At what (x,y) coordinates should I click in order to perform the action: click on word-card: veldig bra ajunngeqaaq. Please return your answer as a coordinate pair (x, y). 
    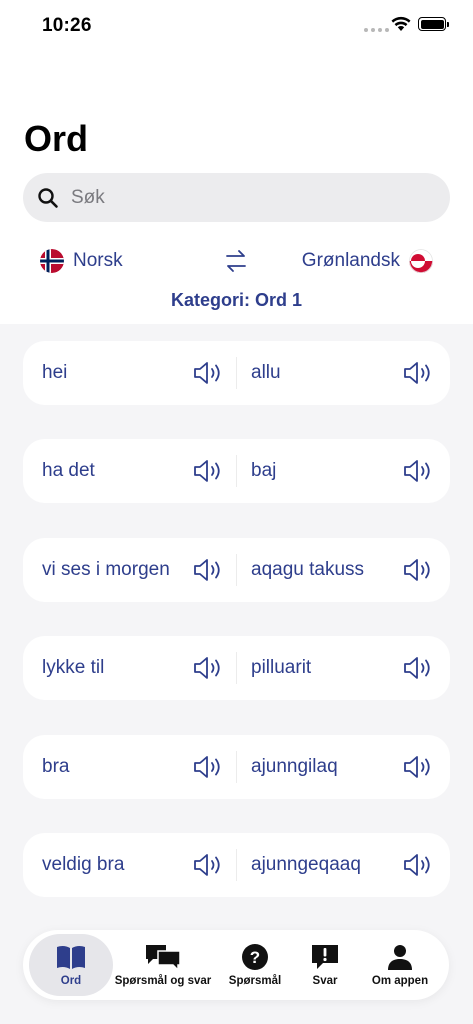
    Looking at the image, I should click on (236, 864).